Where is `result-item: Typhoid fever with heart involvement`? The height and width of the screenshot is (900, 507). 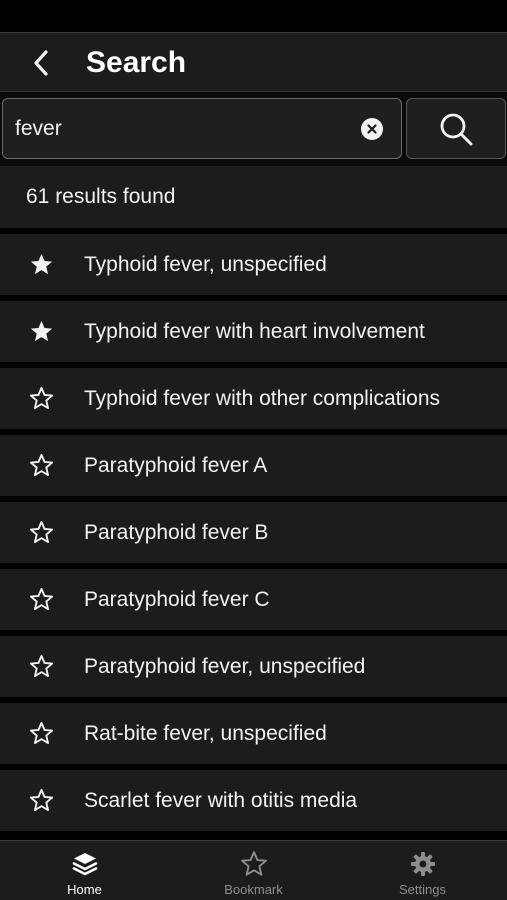
result-item: Typhoid fever with heart involvement is located at coordinates (253, 331).